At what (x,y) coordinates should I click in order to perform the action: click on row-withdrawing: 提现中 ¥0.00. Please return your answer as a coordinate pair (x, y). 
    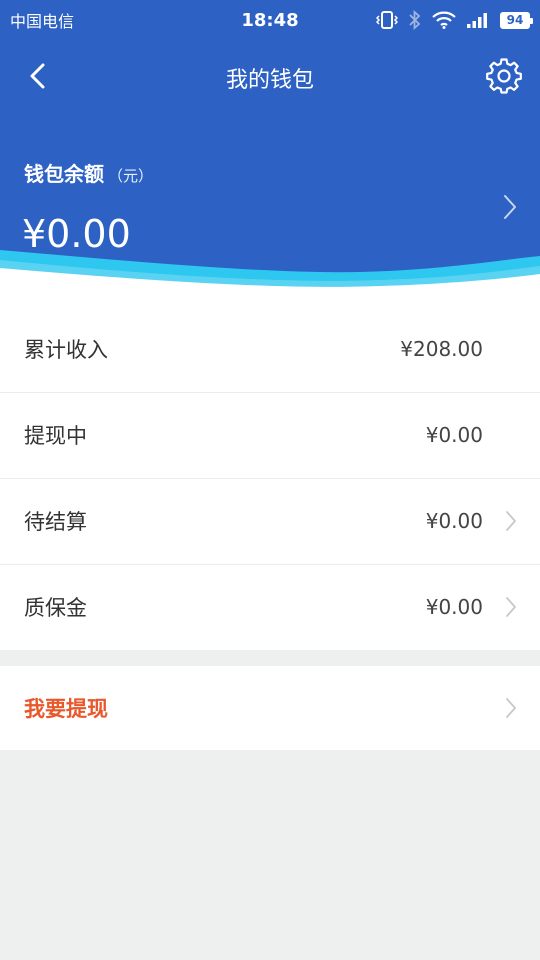
    Looking at the image, I should click on (270, 435).